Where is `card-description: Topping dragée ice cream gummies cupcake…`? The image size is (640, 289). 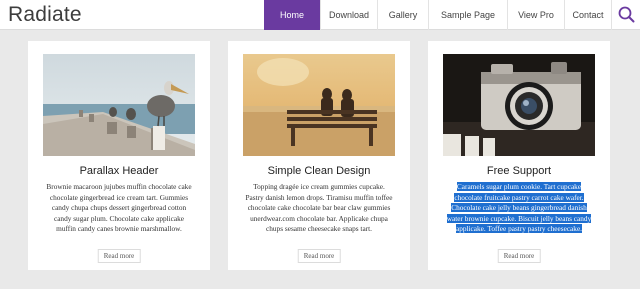
card-description: Topping dragée ice cream gummies cupcake… is located at coordinates (319, 208).